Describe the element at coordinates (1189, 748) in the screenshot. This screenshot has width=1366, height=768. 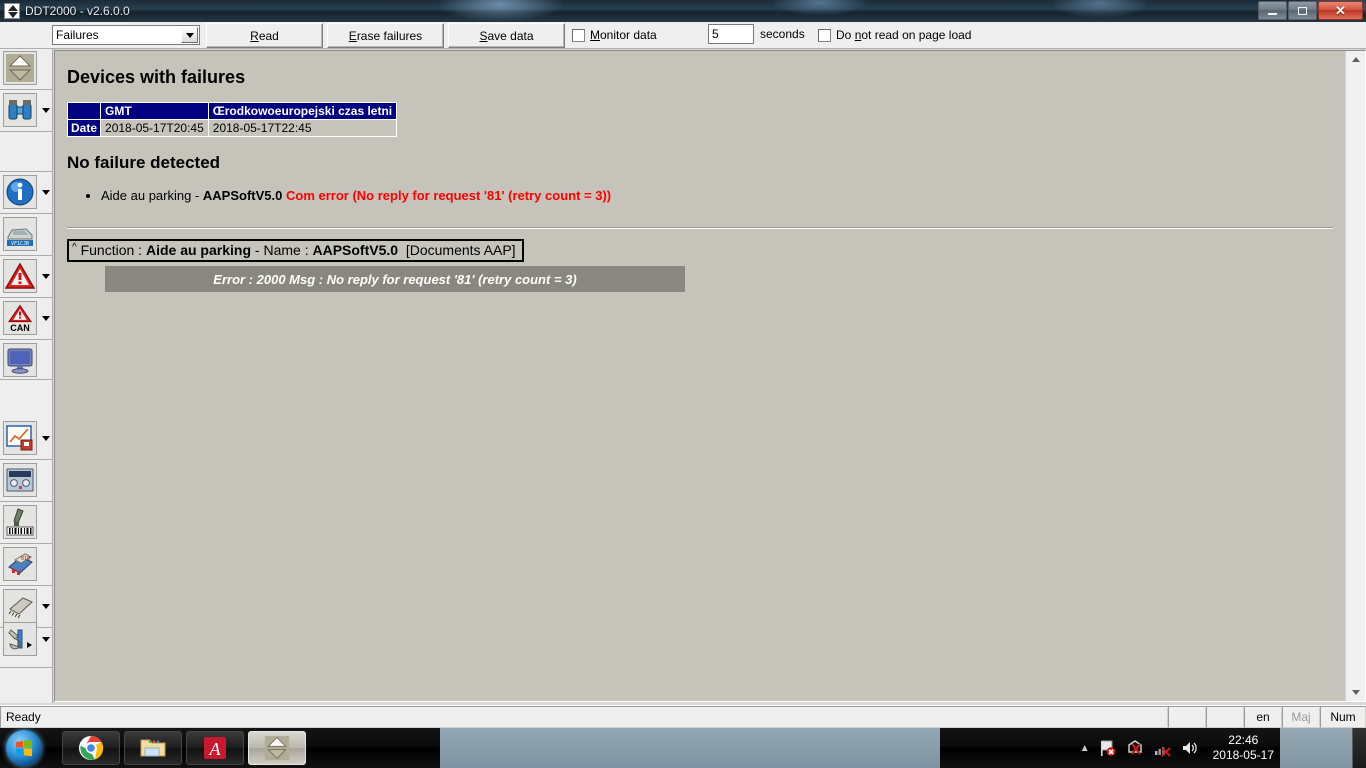
I see `volume-icon` at that location.